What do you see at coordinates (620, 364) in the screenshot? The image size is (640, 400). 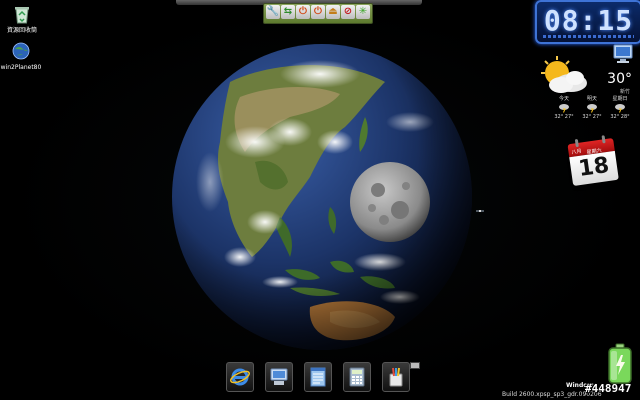 I see `battery-icon` at bounding box center [620, 364].